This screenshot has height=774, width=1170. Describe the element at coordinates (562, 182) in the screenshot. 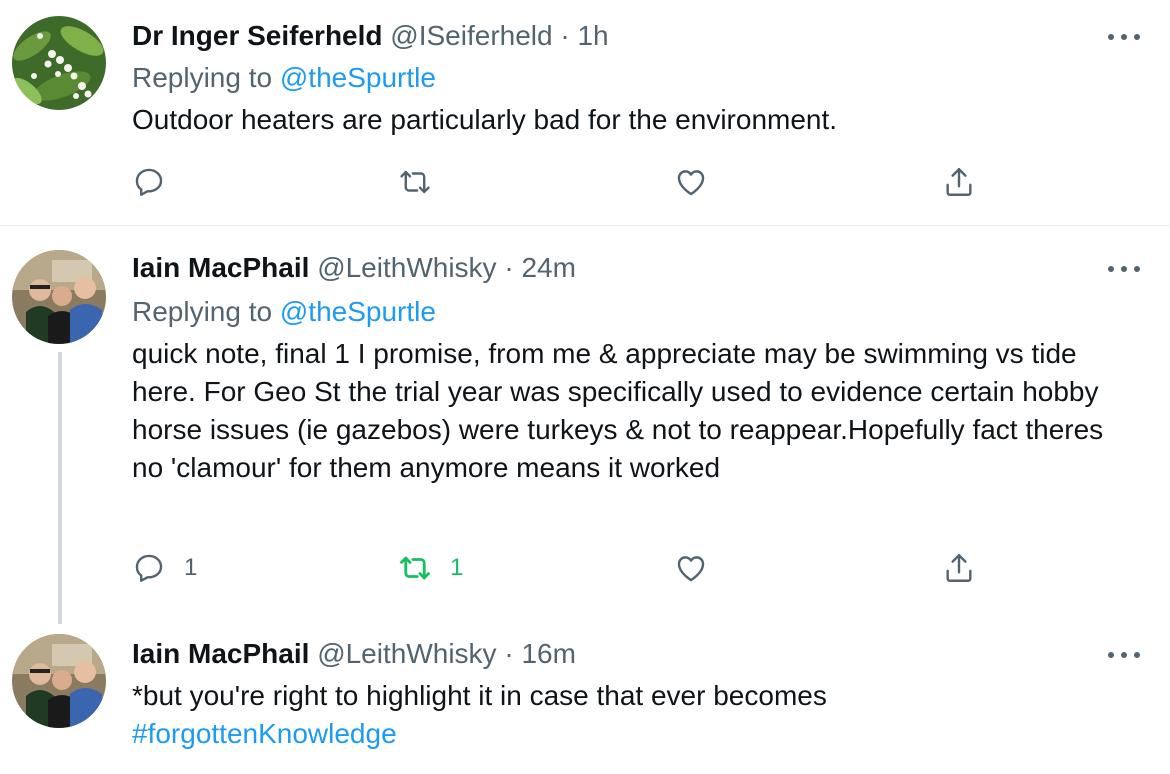

I see `action-bar` at that location.